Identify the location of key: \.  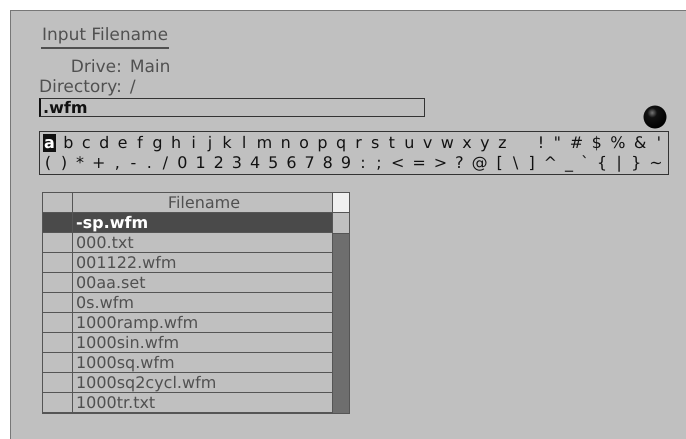
(515, 163).